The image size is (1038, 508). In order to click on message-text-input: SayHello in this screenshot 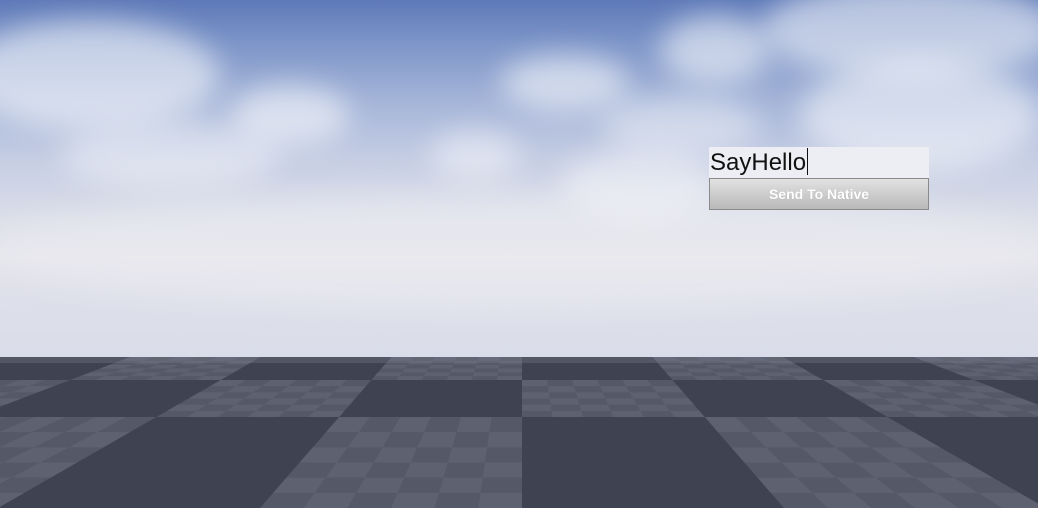, I will do `click(819, 162)`.